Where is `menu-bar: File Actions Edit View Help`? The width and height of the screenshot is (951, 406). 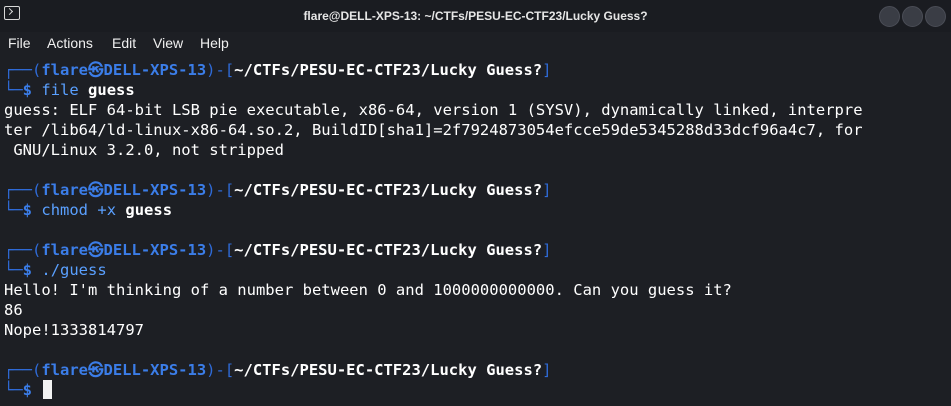
menu-bar: File Actions Edit View Help is located at coordinates (475, 43).